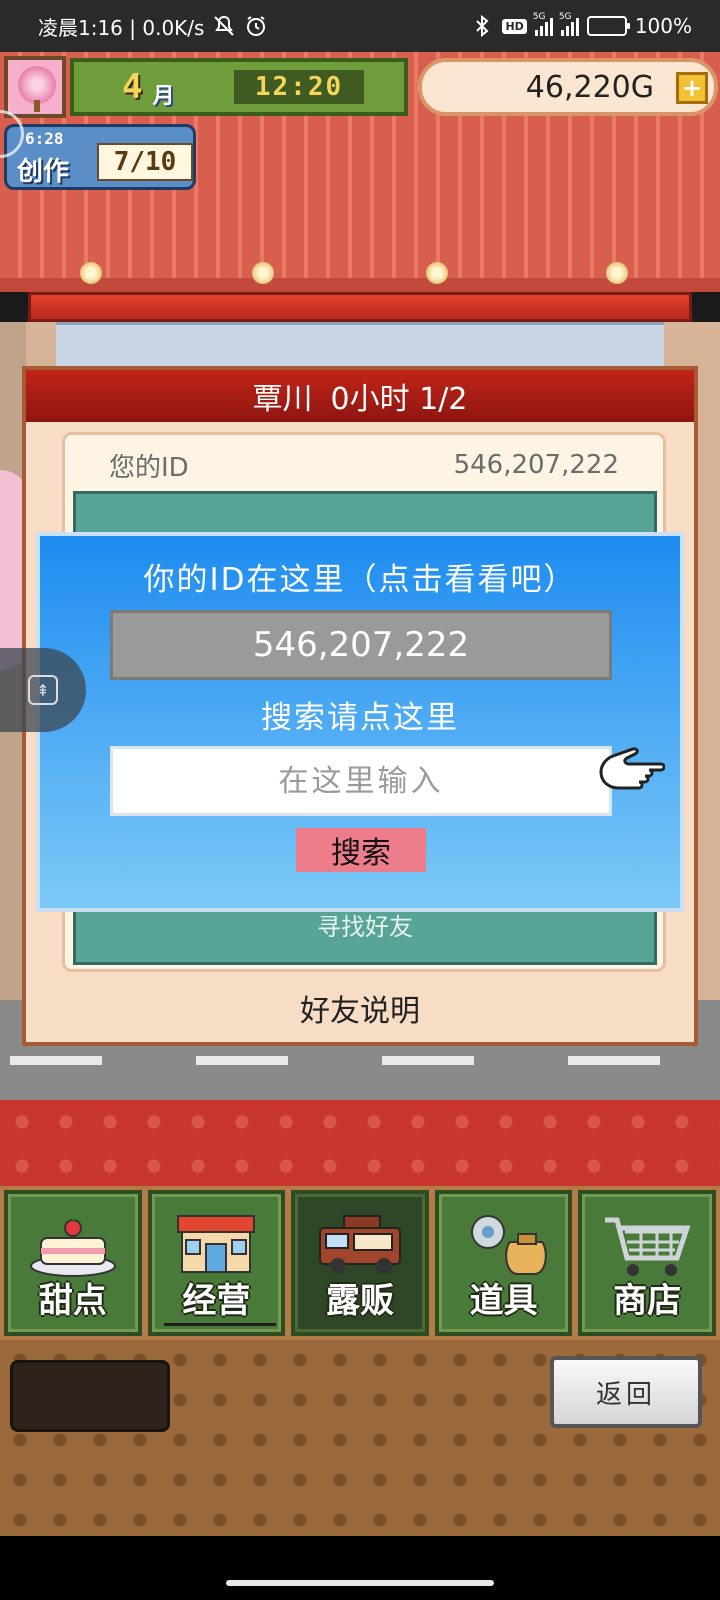 The width and height of the screenshot is (720, 1600). What do you see at coordinates (364, 465) in the screenshot?
I see `id-row: 您的ID 546,207,222` at bounding box center [364, 465].